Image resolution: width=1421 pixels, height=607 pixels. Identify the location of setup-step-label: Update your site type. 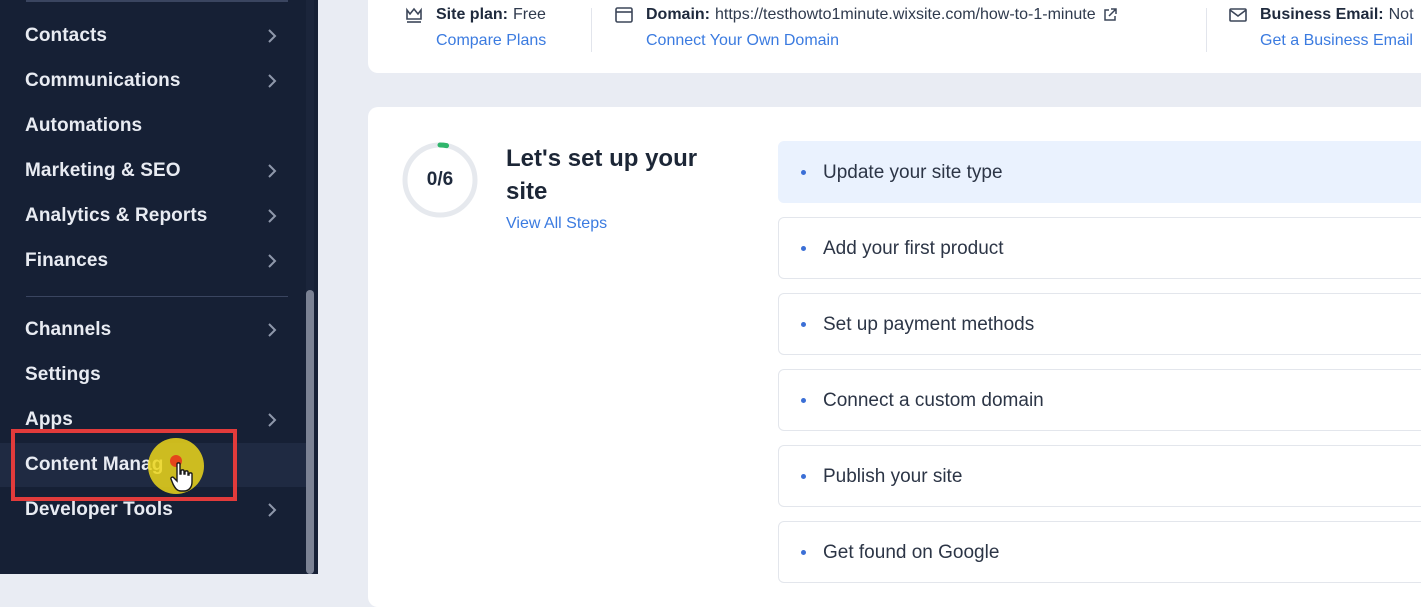
(913, 172).